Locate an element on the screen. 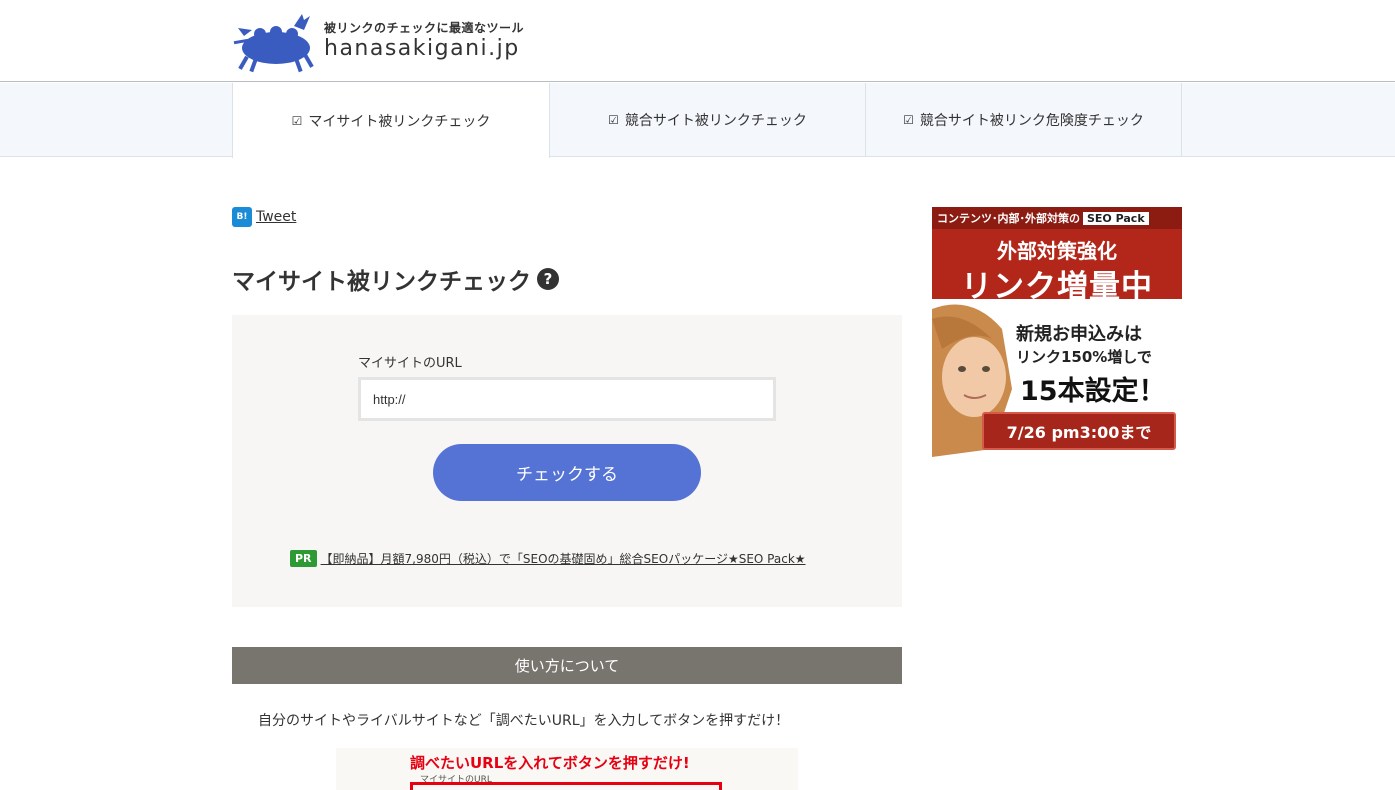 This screenshot has height=790, width=1395. tab-label: 競合サイト被リンク危険度チェック is located at coordinates (1031, 121).